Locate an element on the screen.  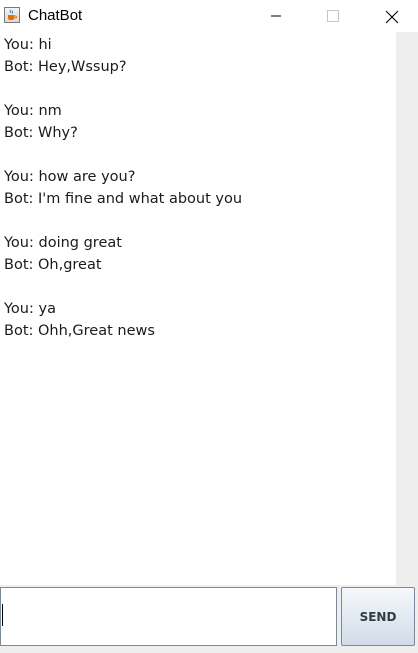
chat-message: You: ya is located at coordinates (30, 309).